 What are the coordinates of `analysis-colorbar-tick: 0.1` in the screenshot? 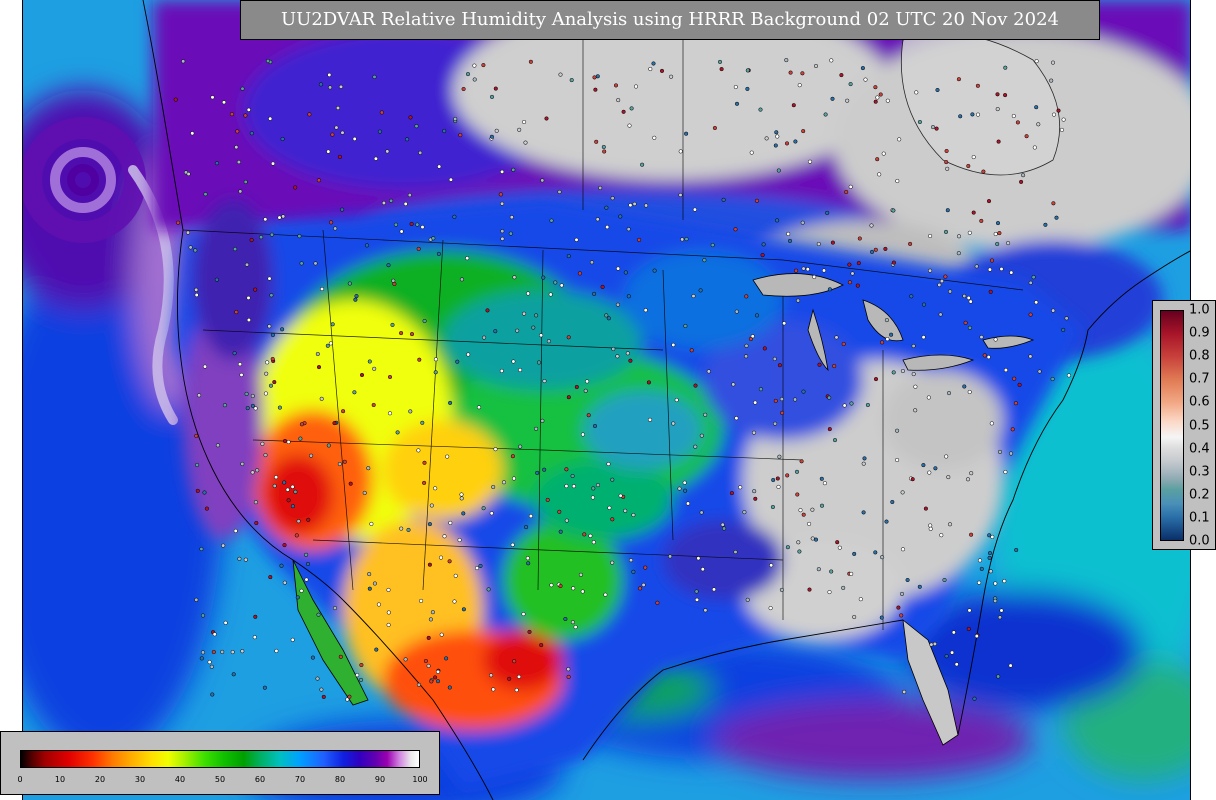 It's located at (1199, 518).